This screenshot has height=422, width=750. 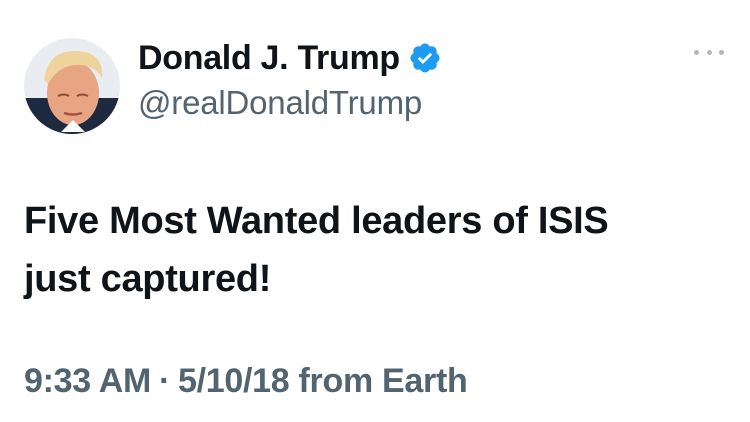 I want to click on author-display-name: Donald J. Trump, so click(x=269, y=58).